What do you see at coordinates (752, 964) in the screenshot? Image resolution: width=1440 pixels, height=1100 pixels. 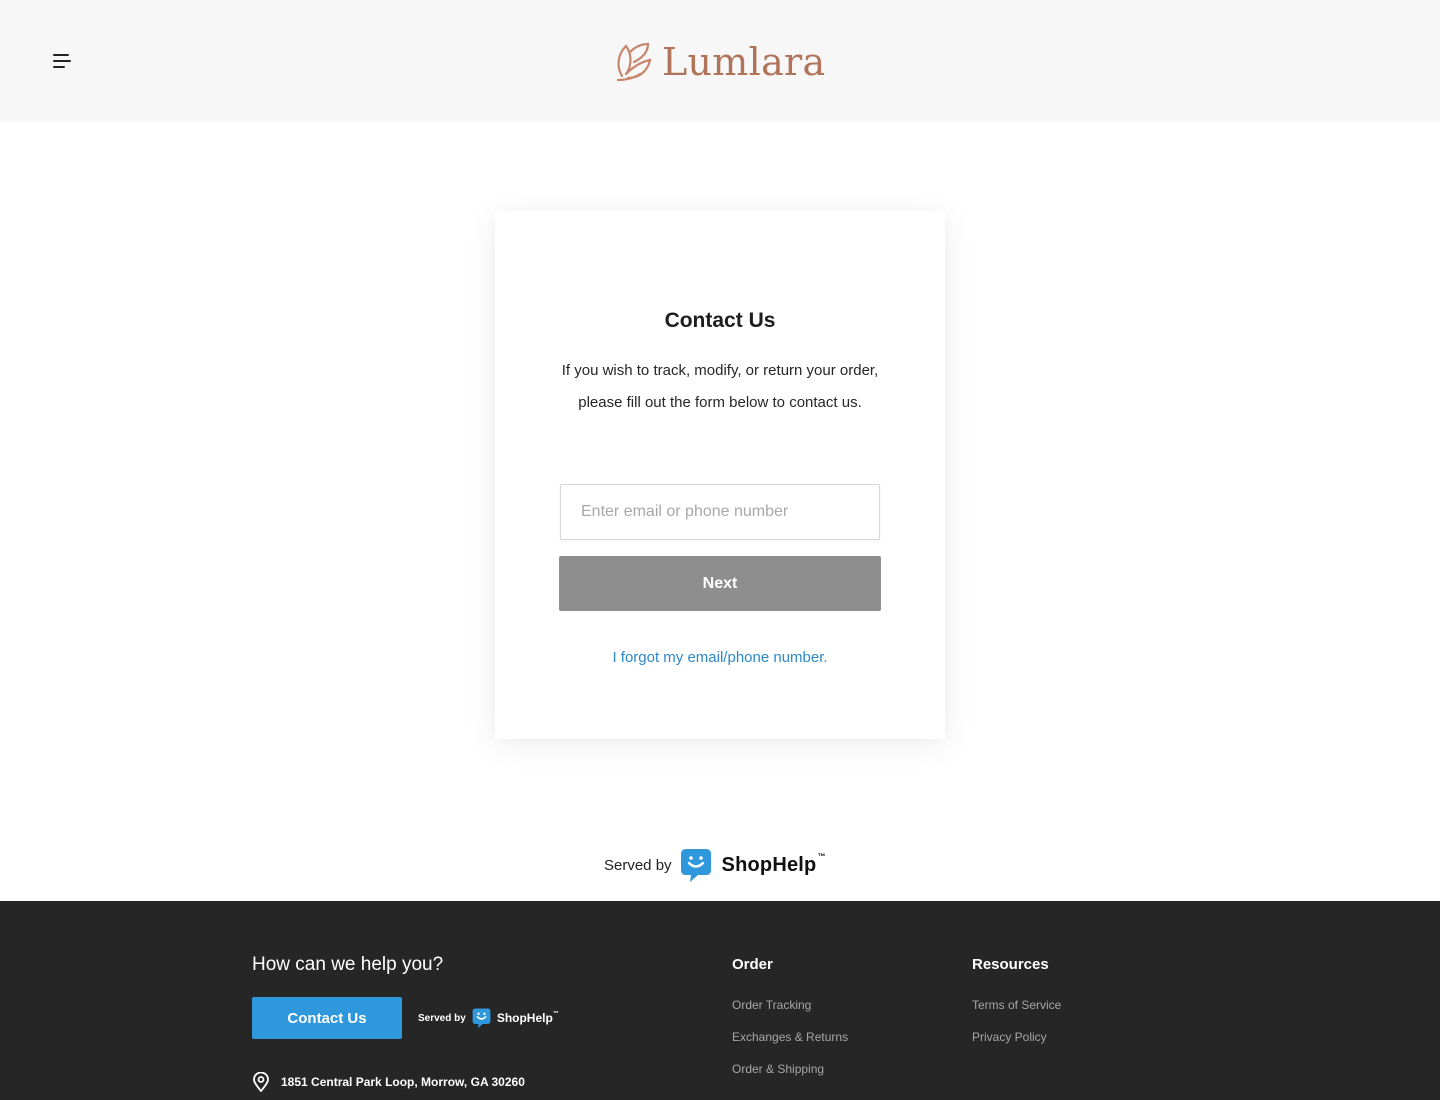 I see `footer-order-title: Order` at bounding box center [752, 964].